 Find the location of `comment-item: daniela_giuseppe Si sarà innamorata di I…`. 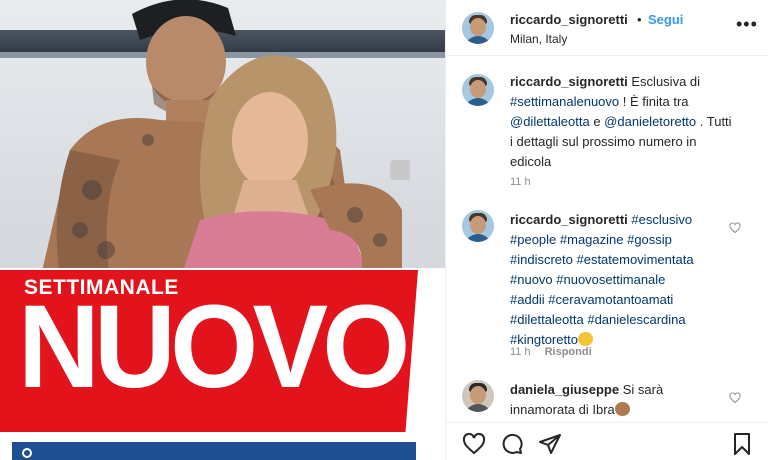

comment-item: daniela_giuseppe Si sarà innamorata di I… is located at coordinates (607, 398).